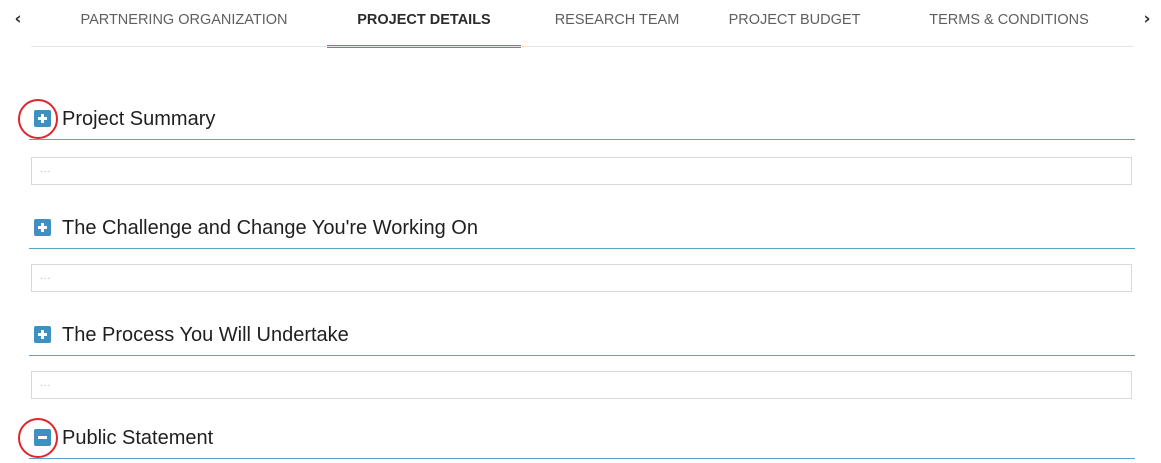 The image size is (1161, 463). I want to click on section-header: The Process You Will Undertake, so click(582, 335).